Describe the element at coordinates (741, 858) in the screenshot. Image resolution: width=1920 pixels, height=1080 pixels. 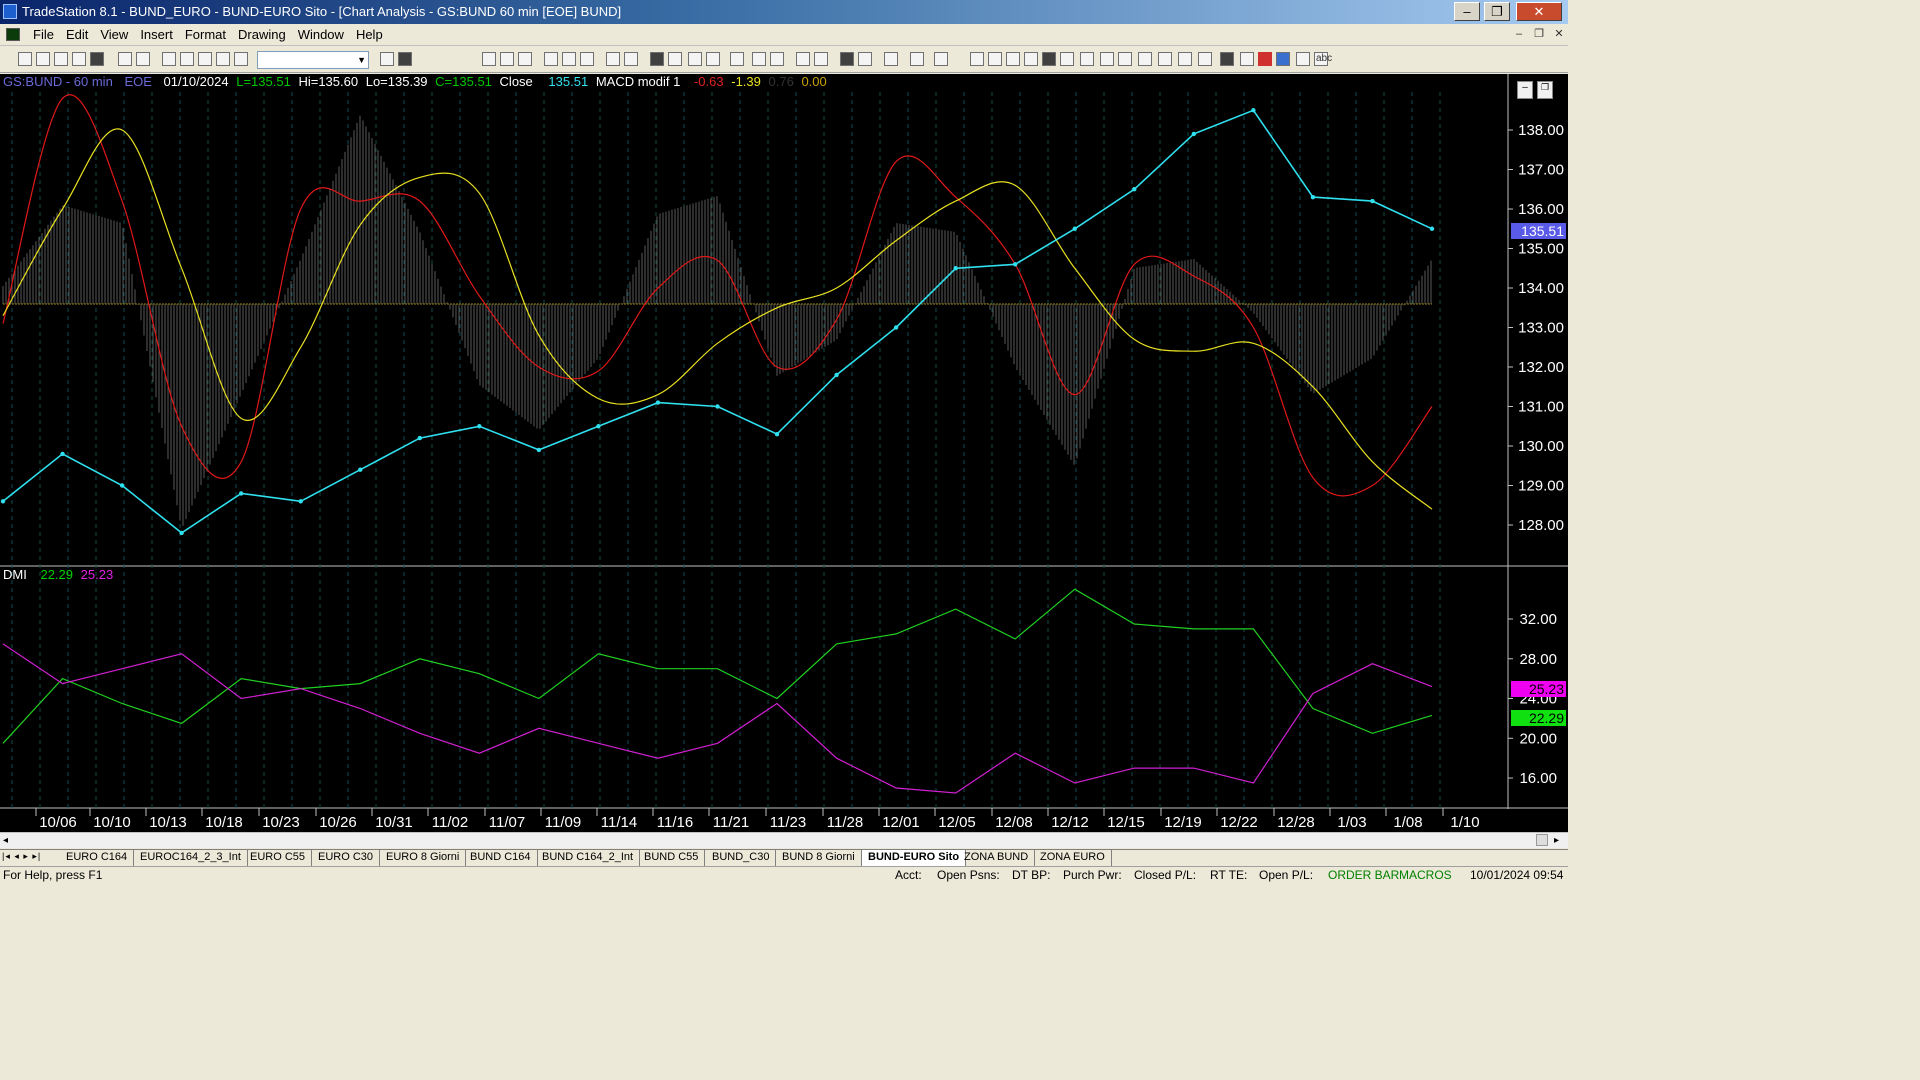
I see `tab-bund-c30: BUND_C30` at that location.